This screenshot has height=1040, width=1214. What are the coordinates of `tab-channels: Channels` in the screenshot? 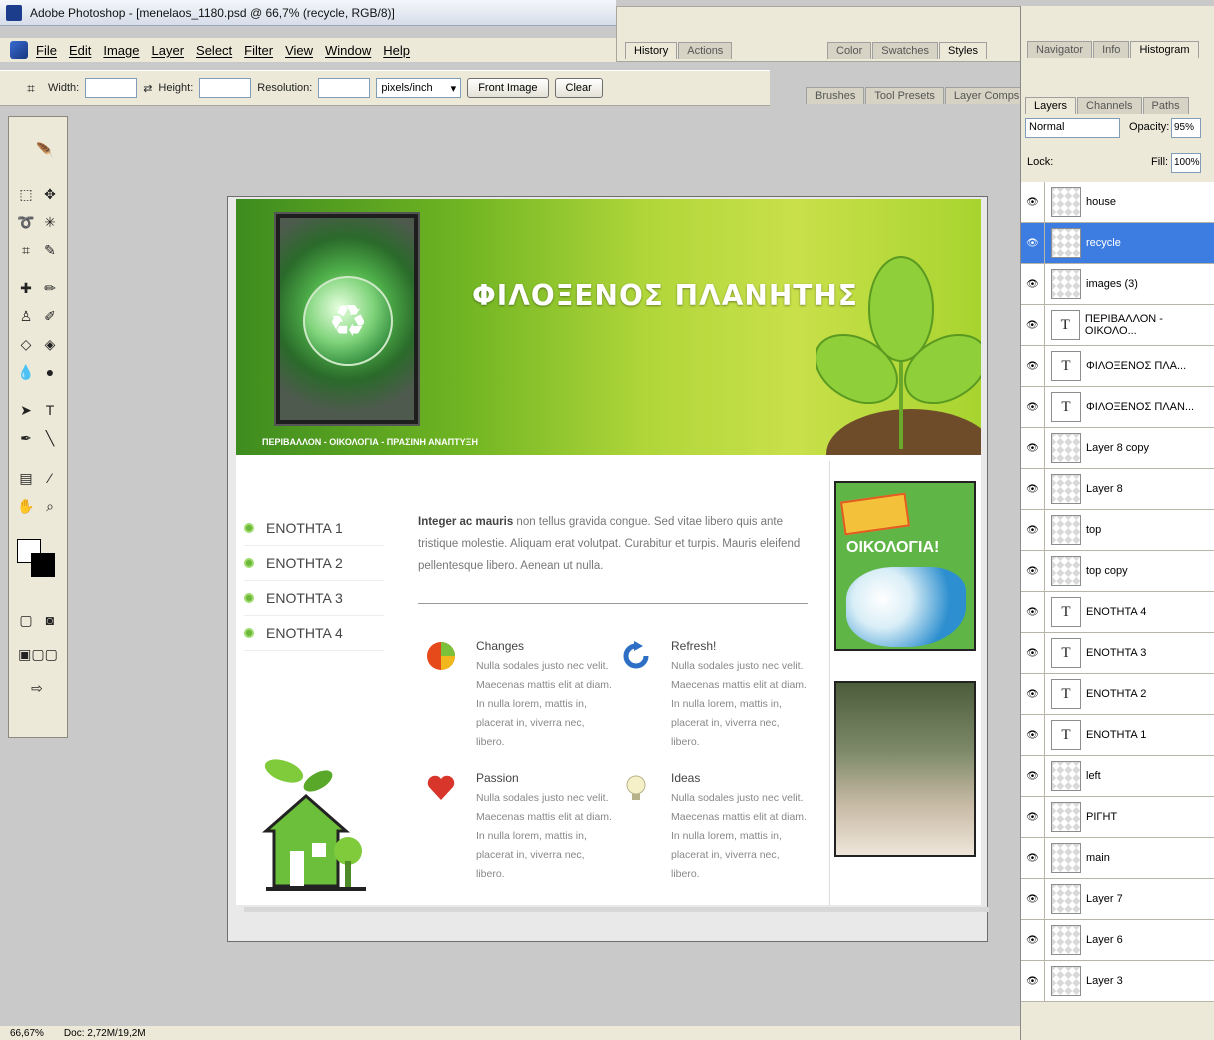 It's located at (1109, 105).